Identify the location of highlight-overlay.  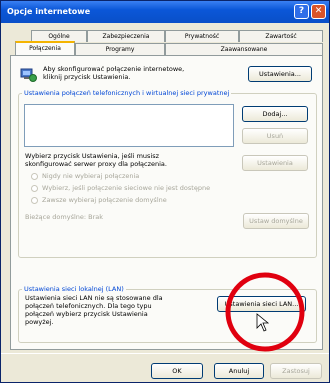
(265, 312).